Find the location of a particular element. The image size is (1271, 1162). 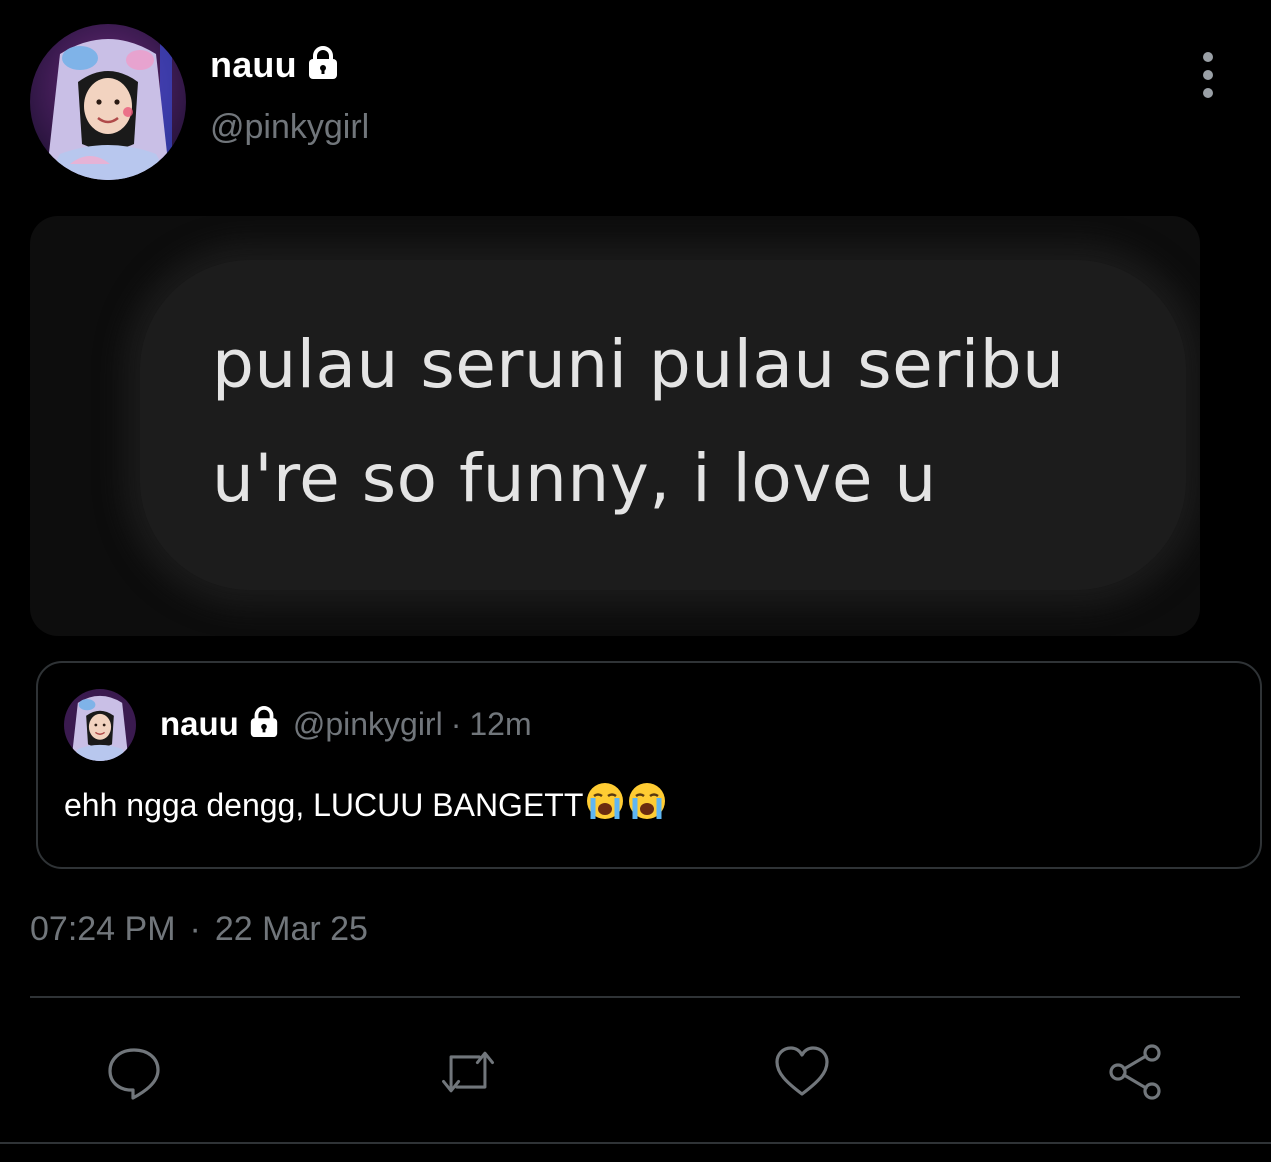

quoted-text: ehh ngga dengg, LUCUU BANGETT is located at coordinates (365, 805).